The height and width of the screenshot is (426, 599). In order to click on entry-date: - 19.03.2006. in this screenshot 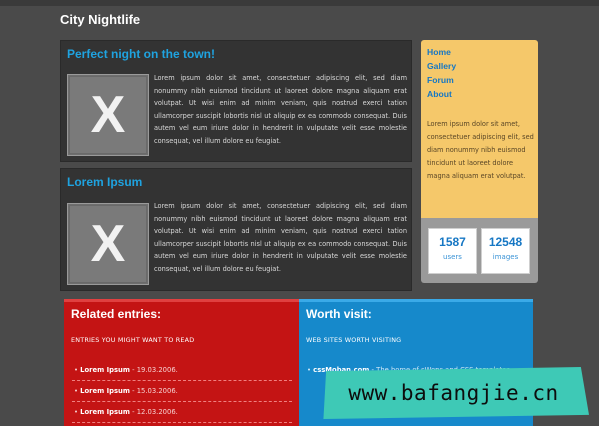, I will do `click(153, 370)`.